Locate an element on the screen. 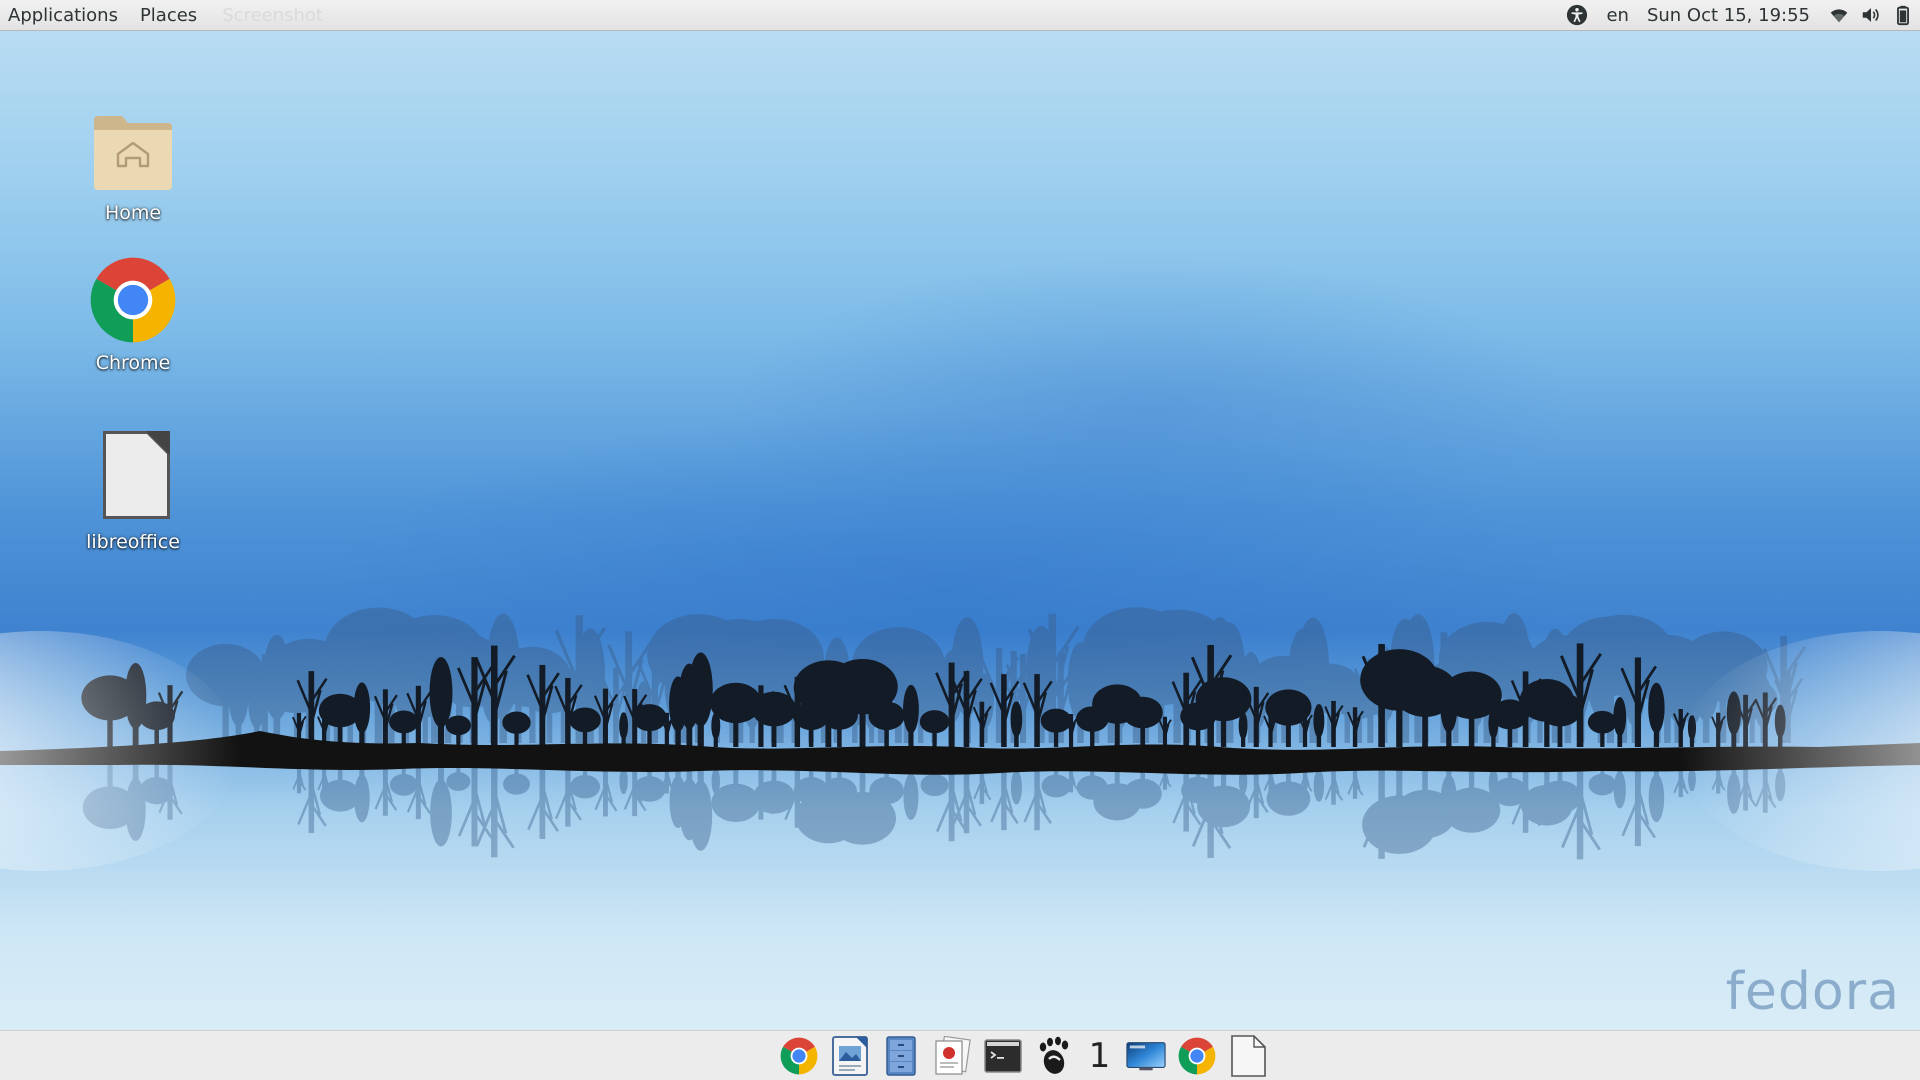  system-menu is located at coordinates (1869, 15).